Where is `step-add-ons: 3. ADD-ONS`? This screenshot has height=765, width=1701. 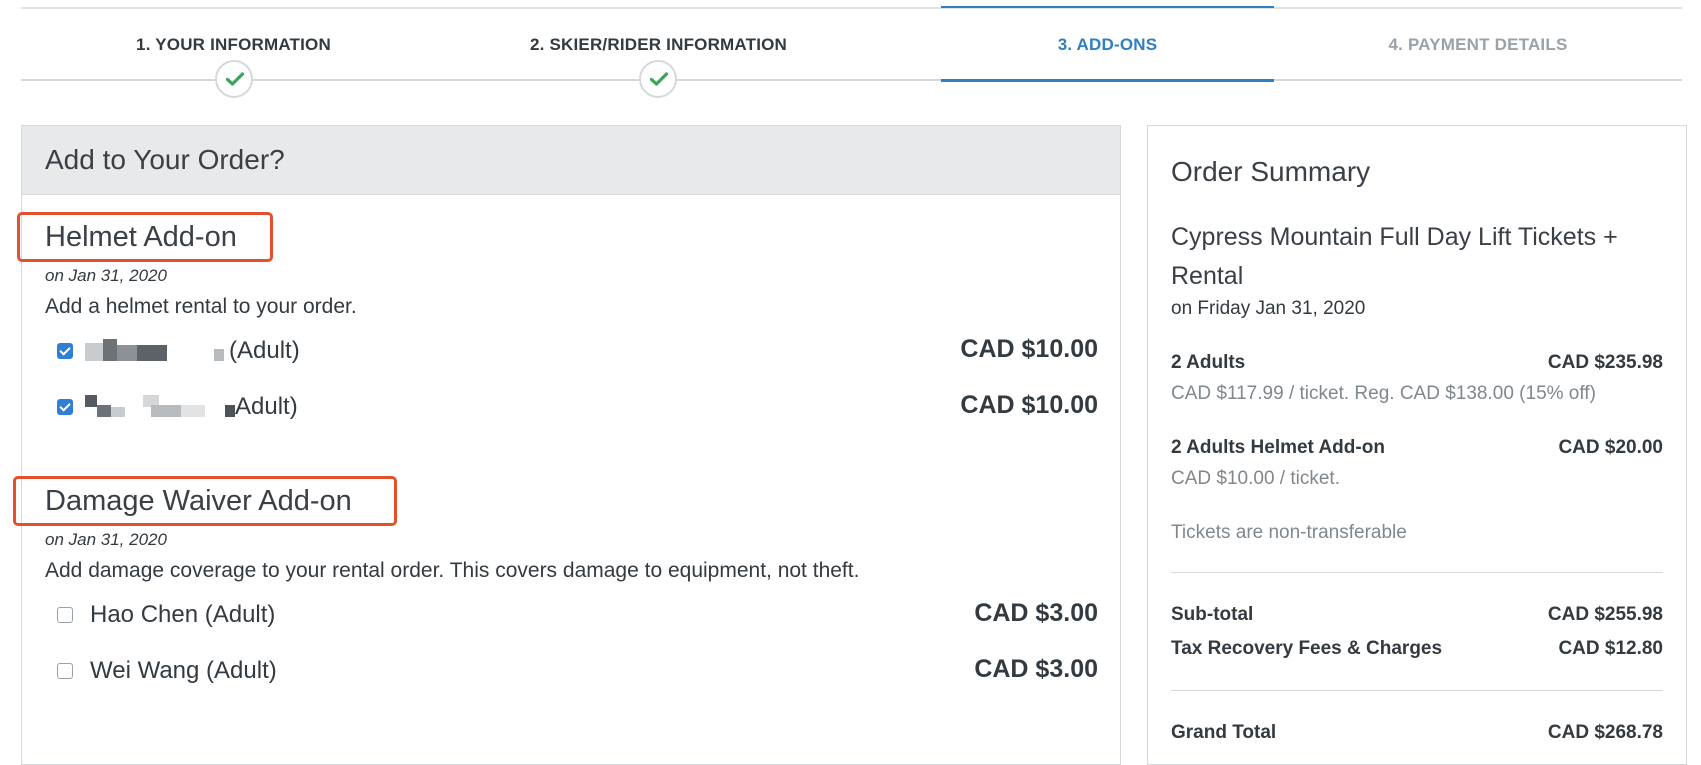 step-add-ons: 3. ADD-ONS is located at coordinates (1107, 50).